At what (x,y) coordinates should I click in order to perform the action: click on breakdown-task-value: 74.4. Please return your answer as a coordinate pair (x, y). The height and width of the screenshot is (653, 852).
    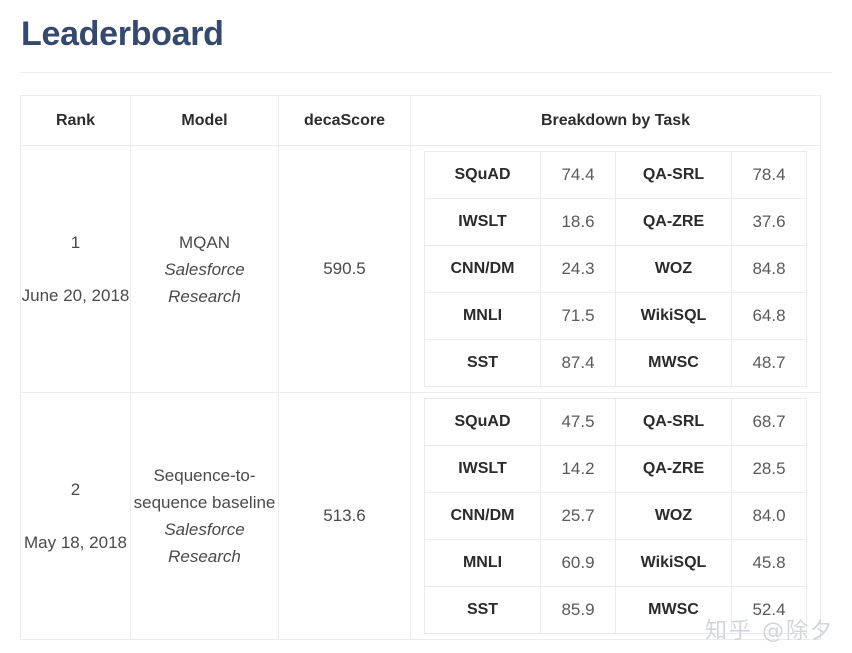
    Looking at the image, I should click on (578, 175).